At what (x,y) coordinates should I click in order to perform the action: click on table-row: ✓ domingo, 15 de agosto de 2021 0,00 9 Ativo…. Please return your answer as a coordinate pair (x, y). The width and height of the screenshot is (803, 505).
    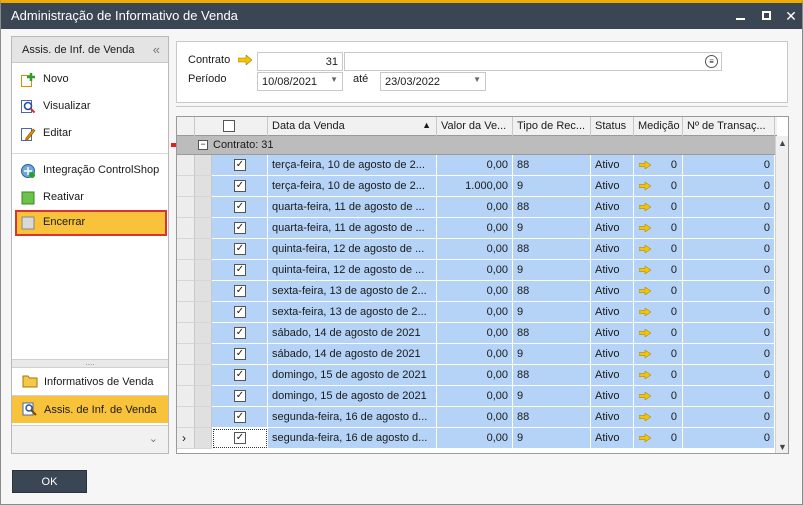
    Looking at the image, I should click on (477, 396).